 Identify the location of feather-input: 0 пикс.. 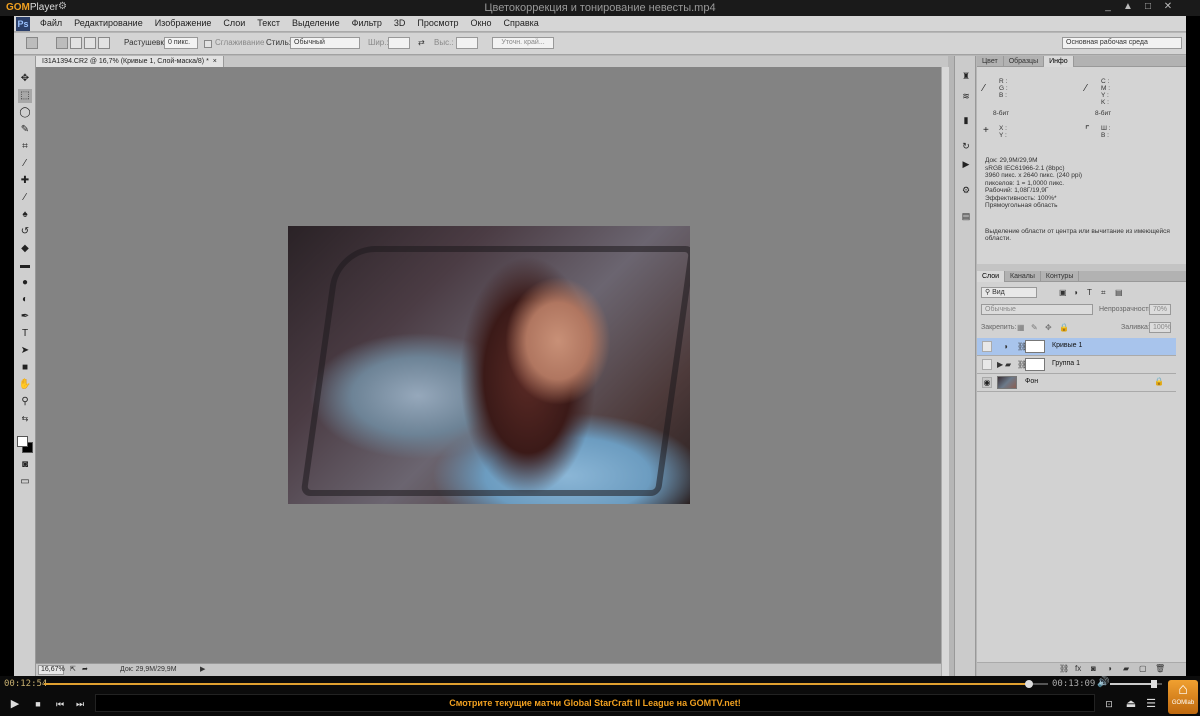
(181, 43).